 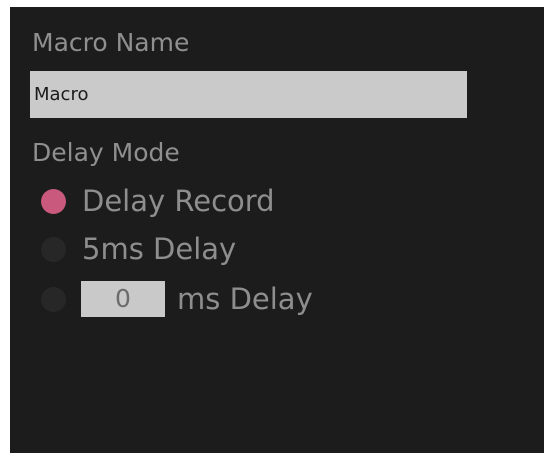 What do you see at coordinates (53, 201) in the screenshot?
I see `delay-record-radio-icon` at bounding box center [53, 201].